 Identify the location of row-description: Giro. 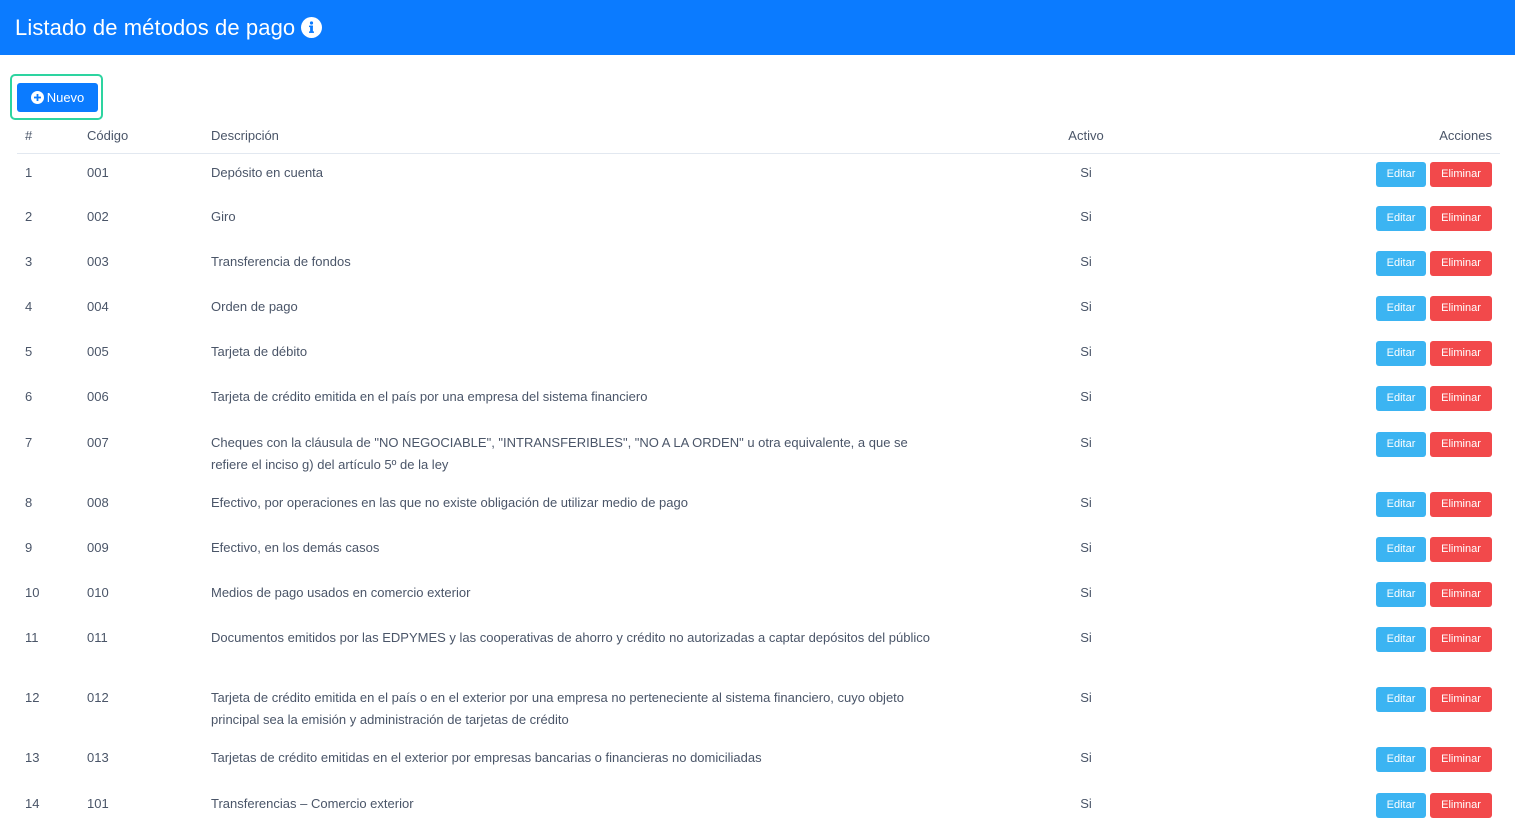
(223, 216).